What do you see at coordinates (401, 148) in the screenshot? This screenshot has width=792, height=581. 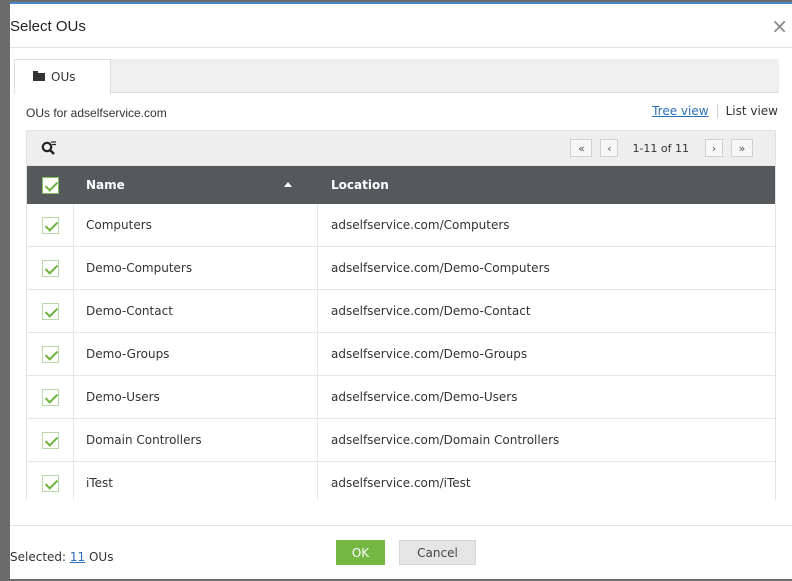 I see `grid-toolbar: « ‹ 1-11 of 11 › »` at bounding box center [401, 148].